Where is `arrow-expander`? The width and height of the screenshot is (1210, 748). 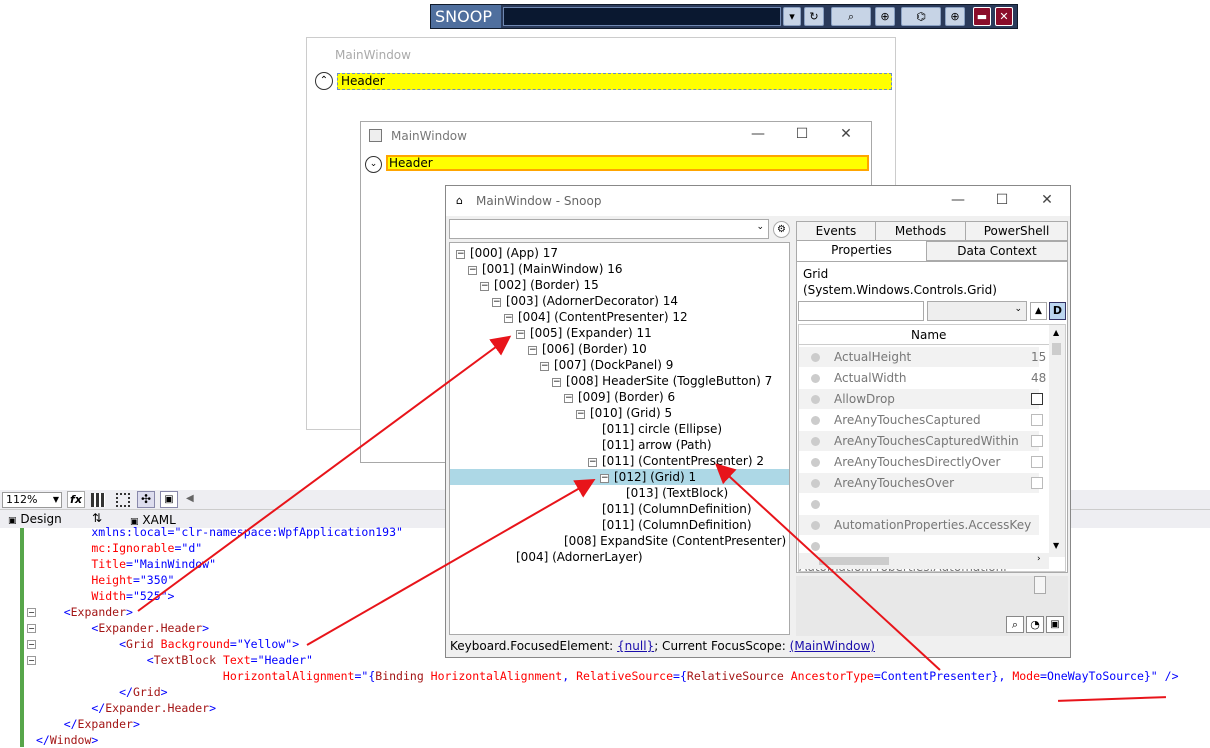
arrow-expander is located at coordinates (324, 473).